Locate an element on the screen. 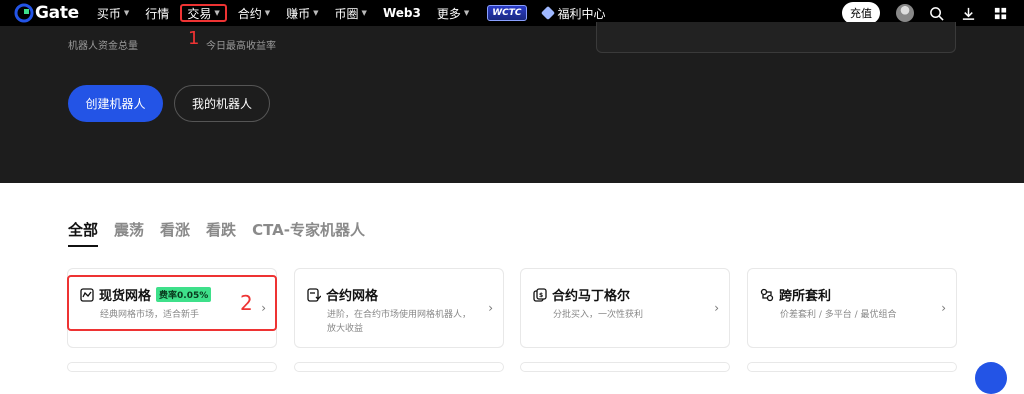 This screenshot has width=1024, height=394. nav-earn: 赚币 ▼ is located at coordinates (302, 13).